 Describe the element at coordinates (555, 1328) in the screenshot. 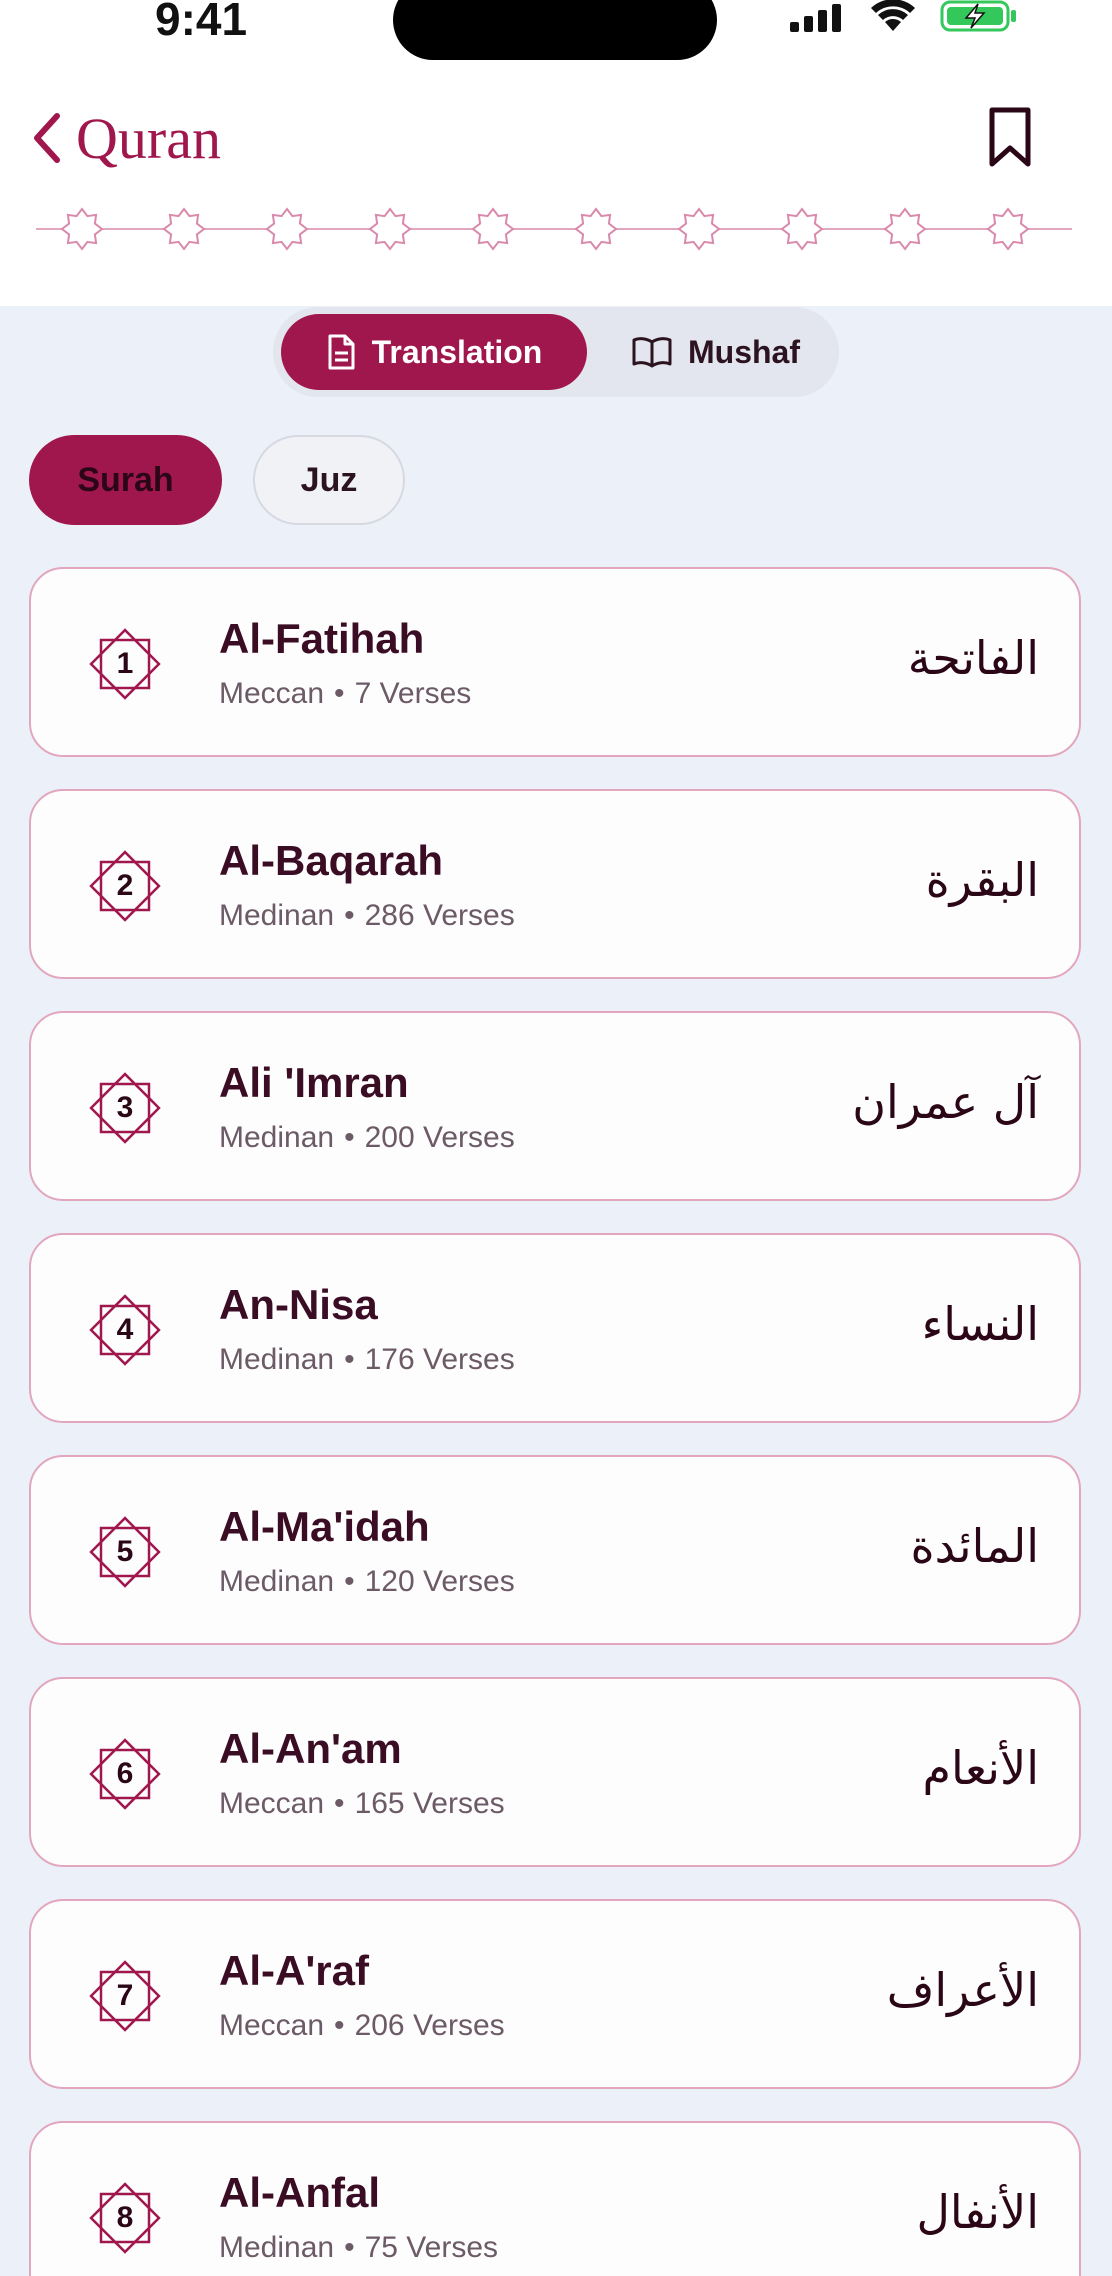

I see `surah-card: 4 An-Nisa Medinan • 176 Verses النساء` at that location.